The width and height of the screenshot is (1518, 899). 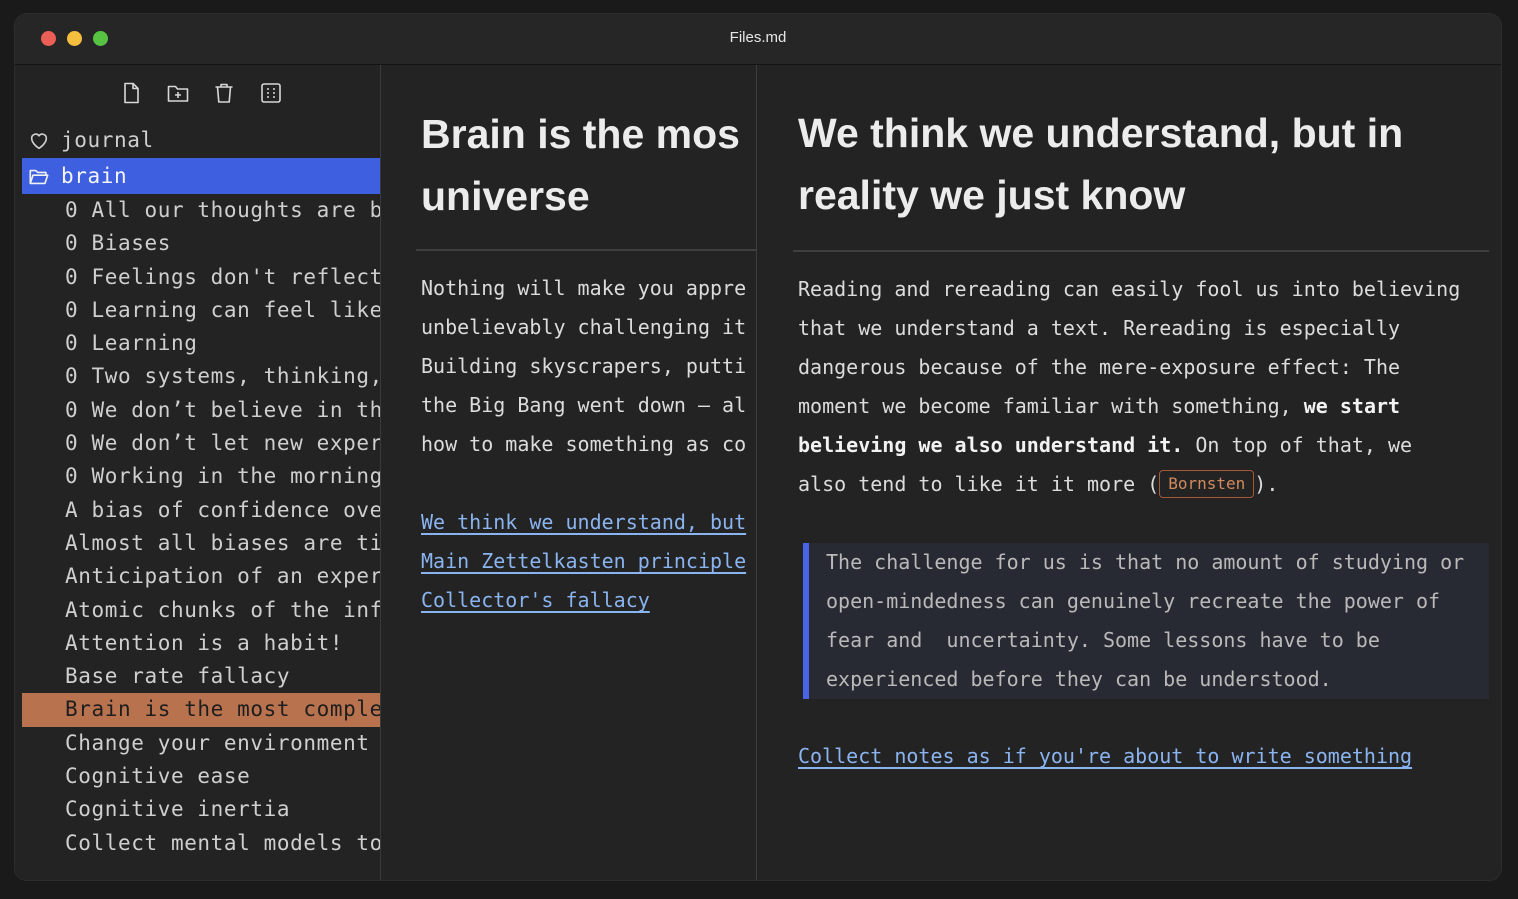 What do you see at coordinates (94, 176) in the screenshot?
I see `folder-label: brain` at bounding box center [94, 176].